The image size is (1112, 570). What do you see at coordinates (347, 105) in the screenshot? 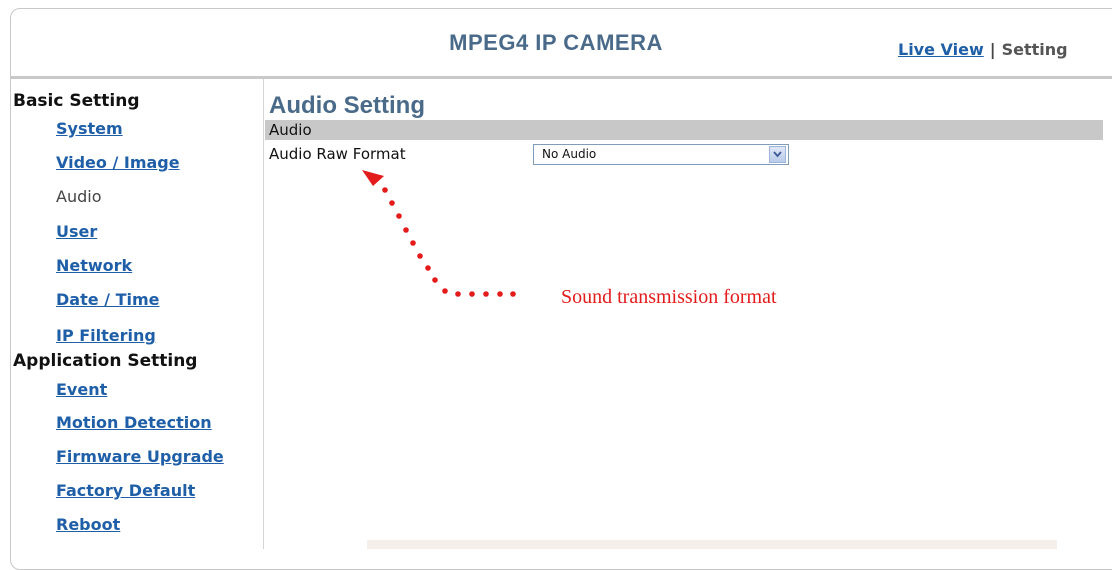
I see `page-title: Audio Setting` at bounding box center [347, 105].